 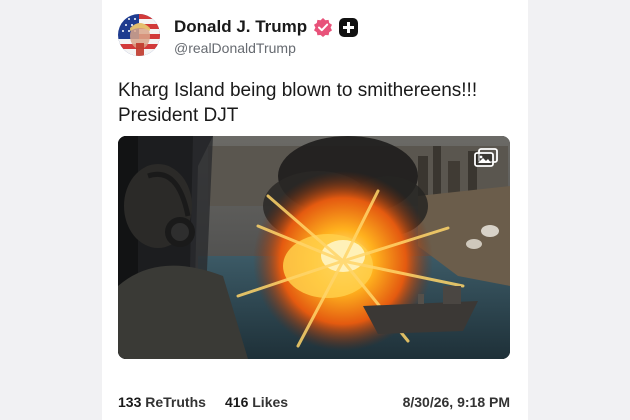 I want to click on likes-stat: 416 Likes, so click(x=256, y=402).